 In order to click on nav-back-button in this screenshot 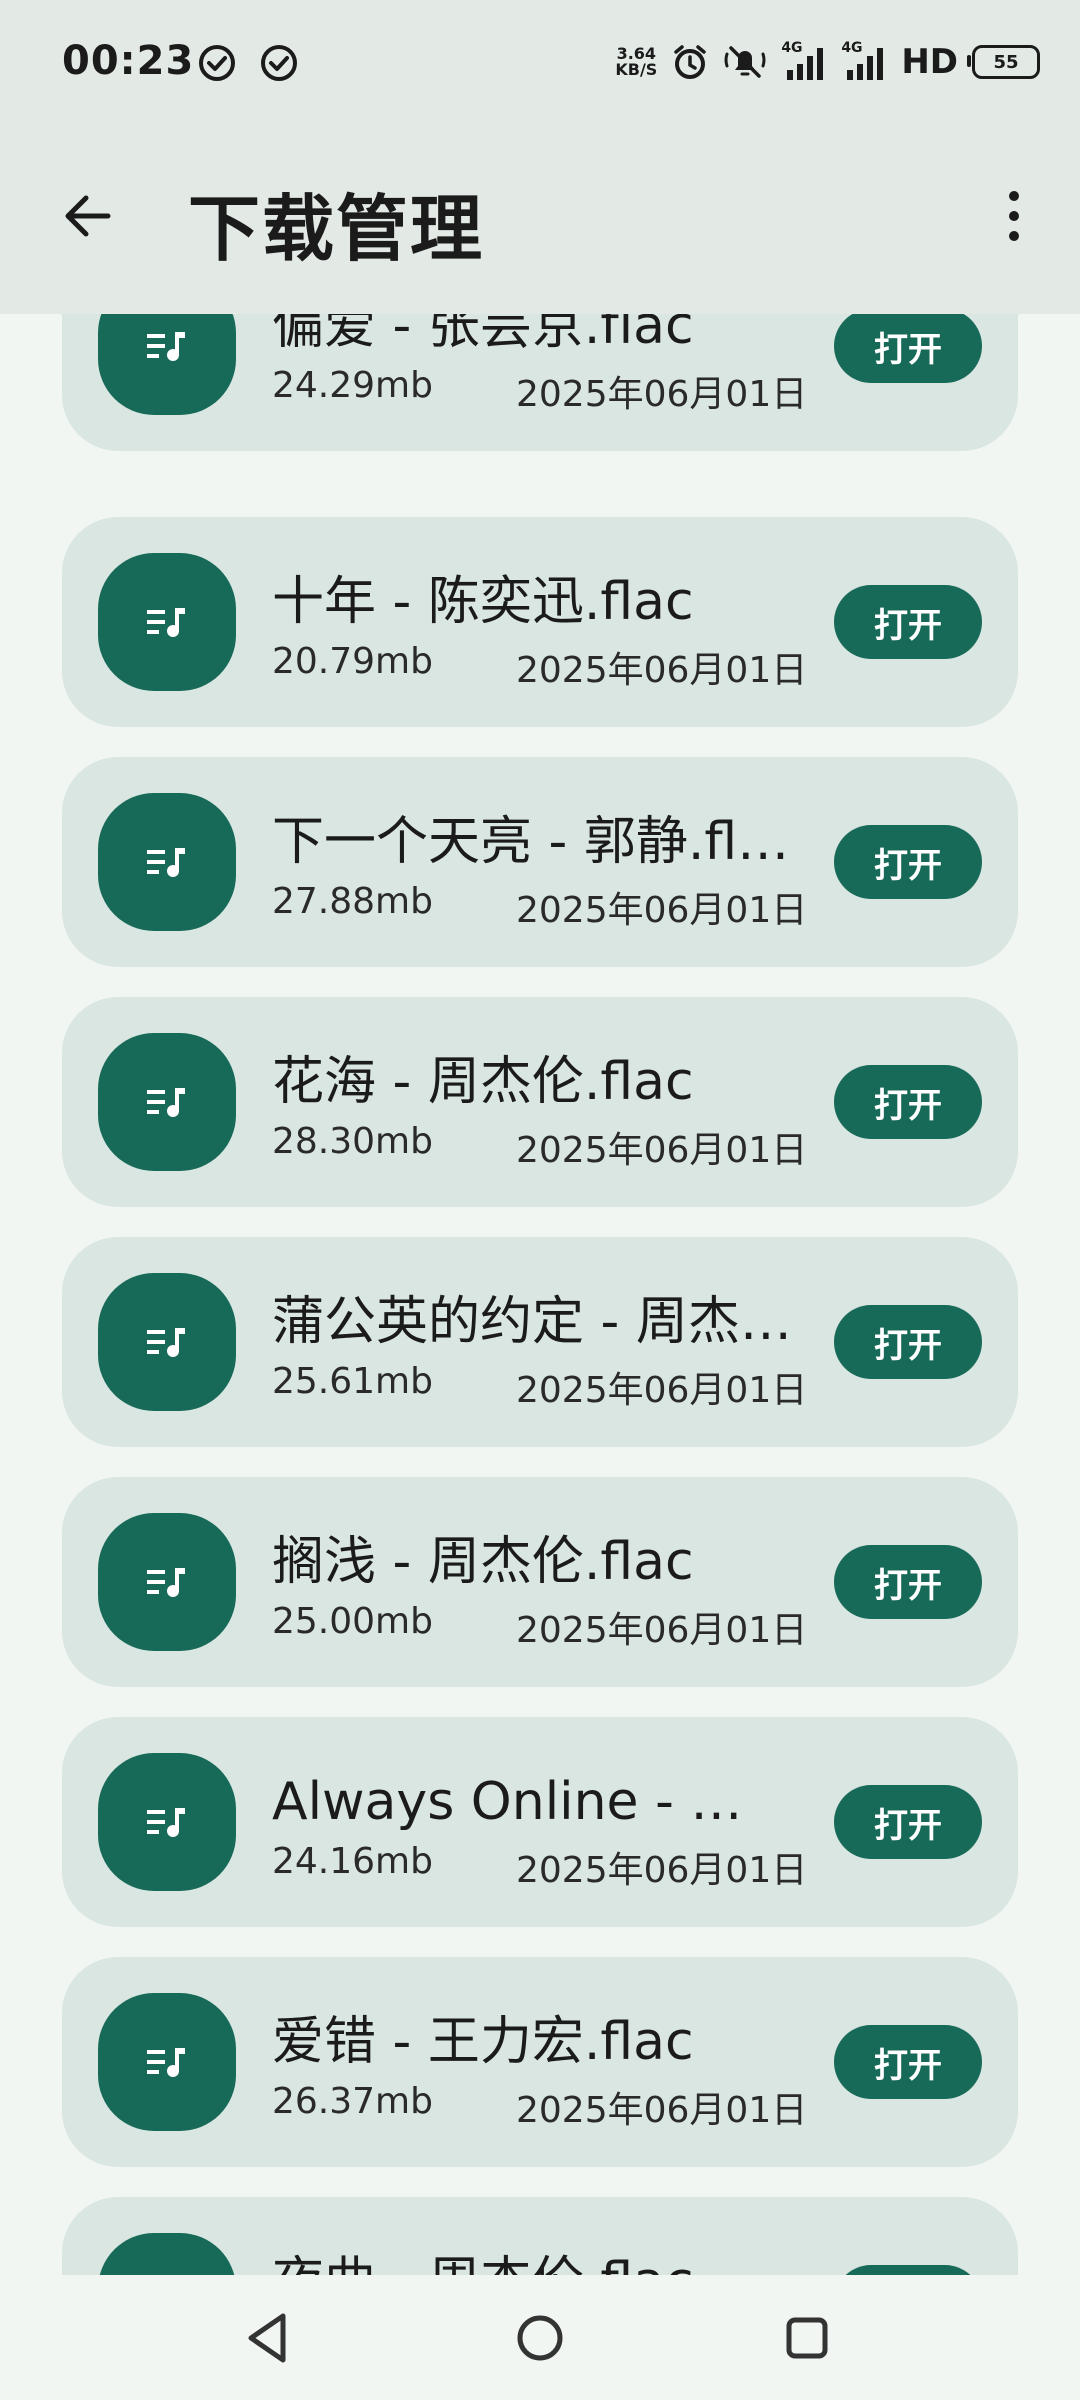, I will do `click(269, 2338)`.